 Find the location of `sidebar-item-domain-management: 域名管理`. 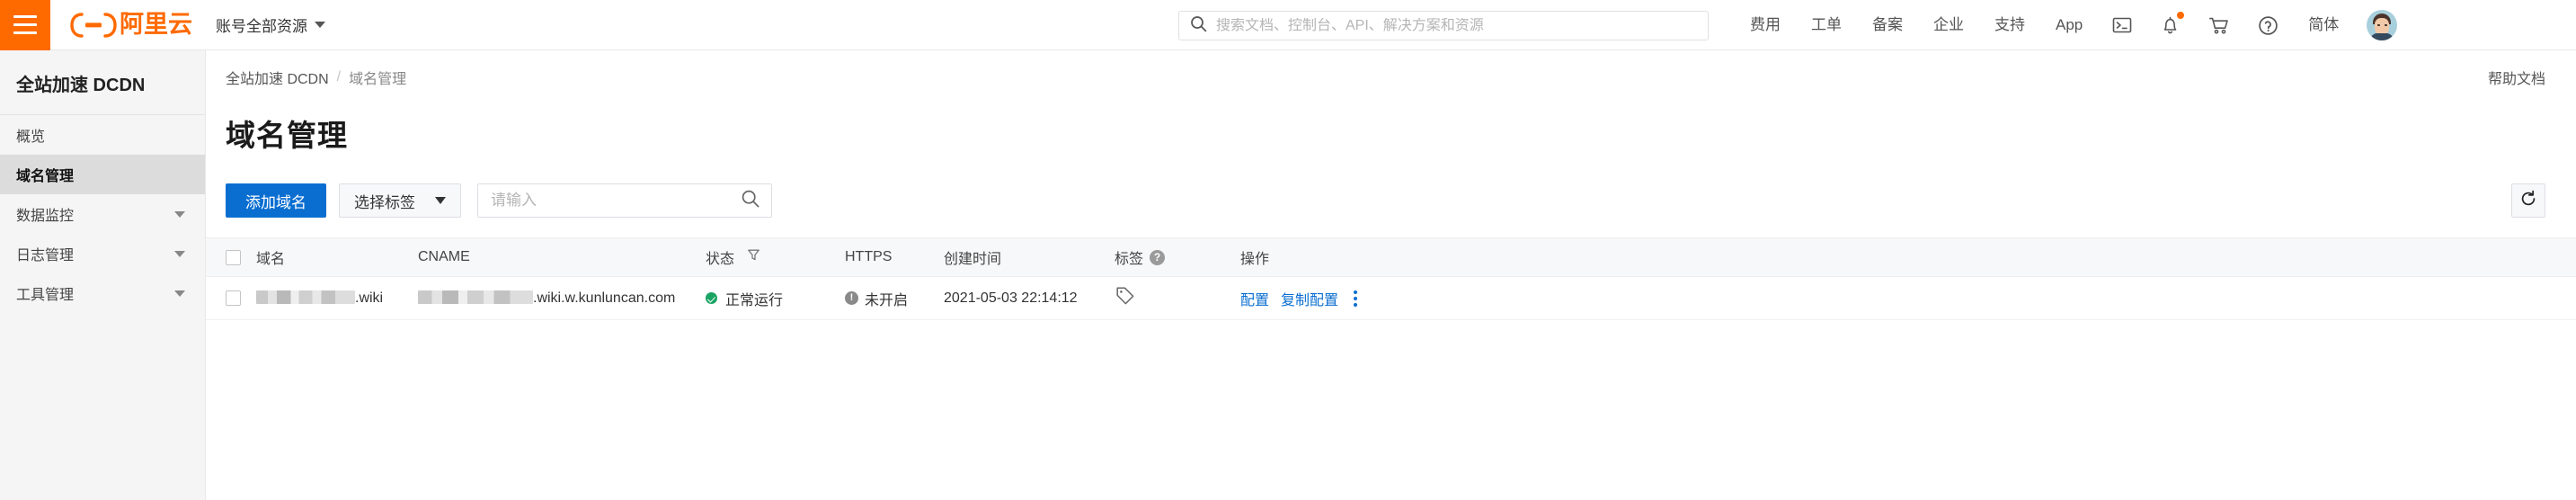

sidebar-item-domain-management: 域名管理 is located at coordinates (102, 174).